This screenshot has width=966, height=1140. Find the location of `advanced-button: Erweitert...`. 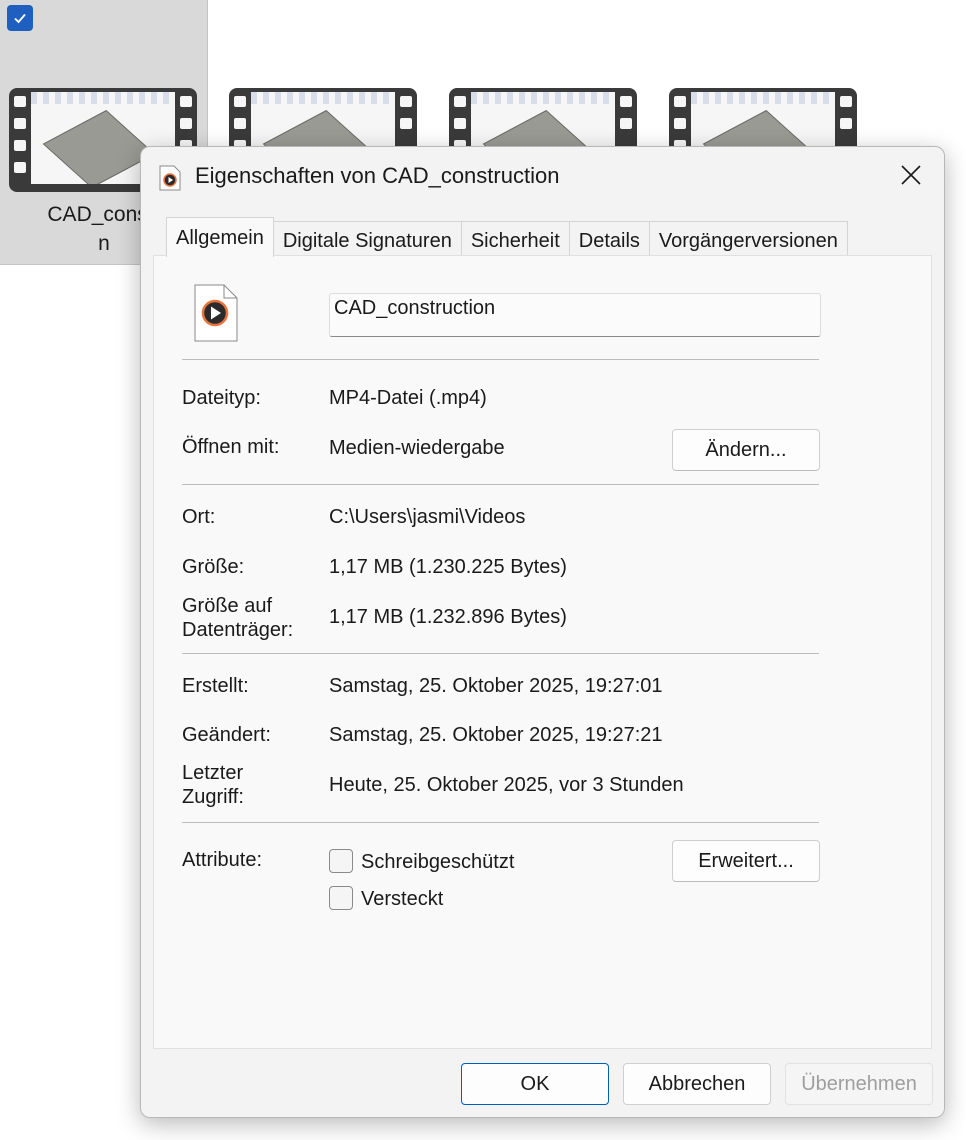

advanced-button: Erweitert... is located at coordinates (746, 861).